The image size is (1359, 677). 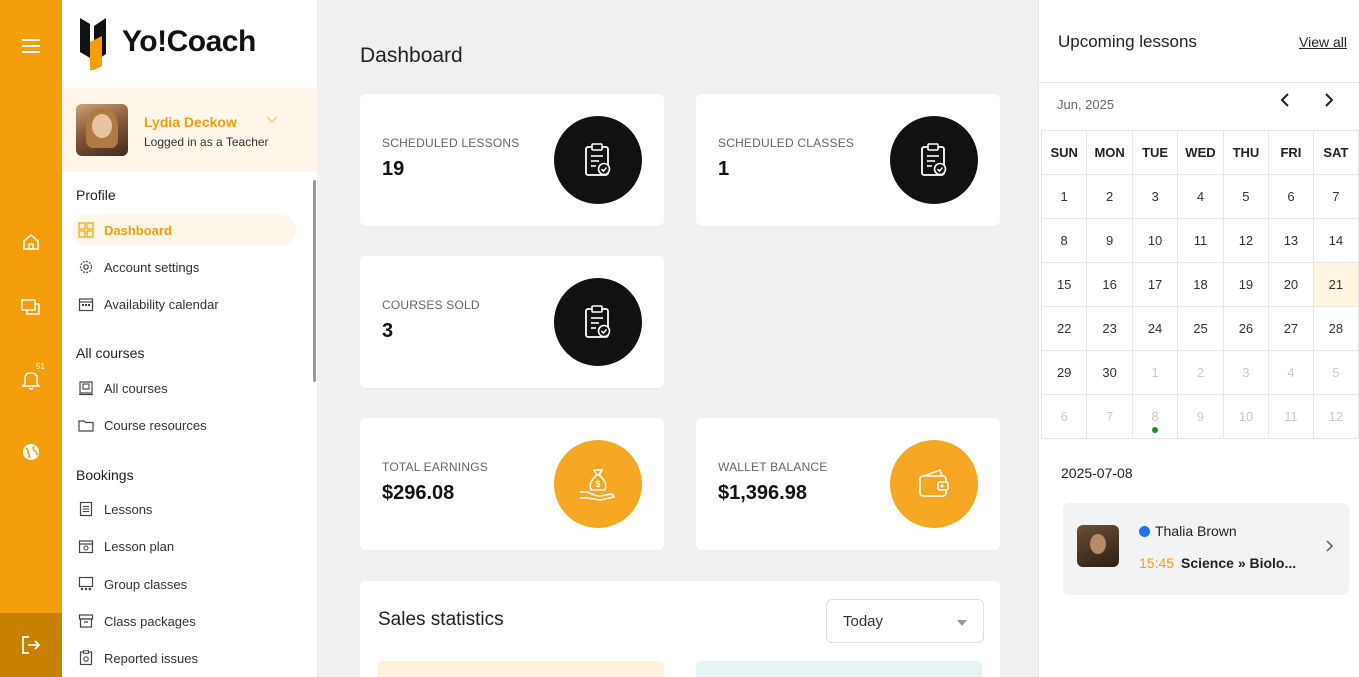 I want to click on sidebar-item-lesson-plan: Lesson plan, so click(x=184, y=546).